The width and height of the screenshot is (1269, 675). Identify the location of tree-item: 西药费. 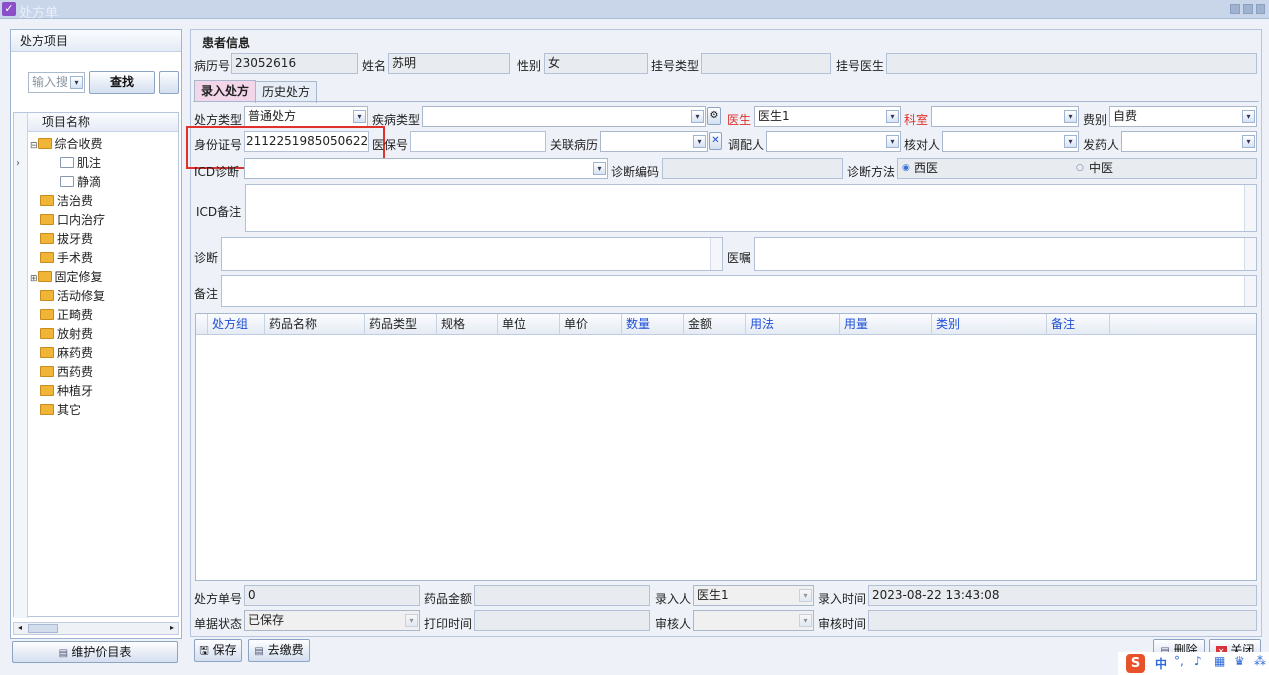
(122, 372).